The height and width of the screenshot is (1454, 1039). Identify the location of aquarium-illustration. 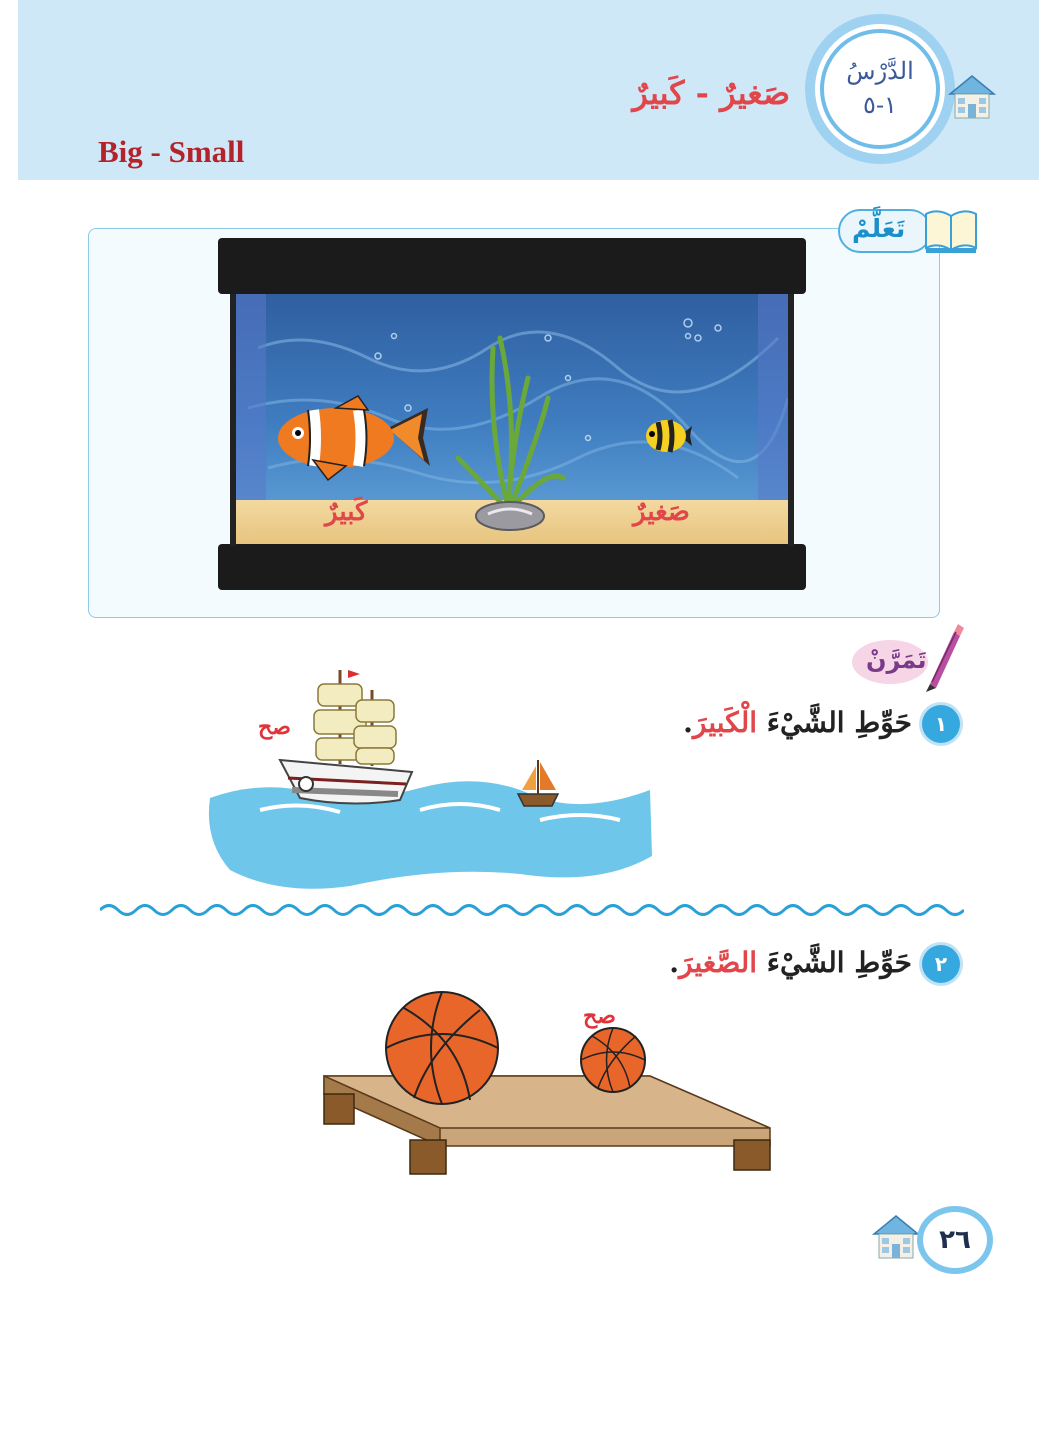
(512, 414).